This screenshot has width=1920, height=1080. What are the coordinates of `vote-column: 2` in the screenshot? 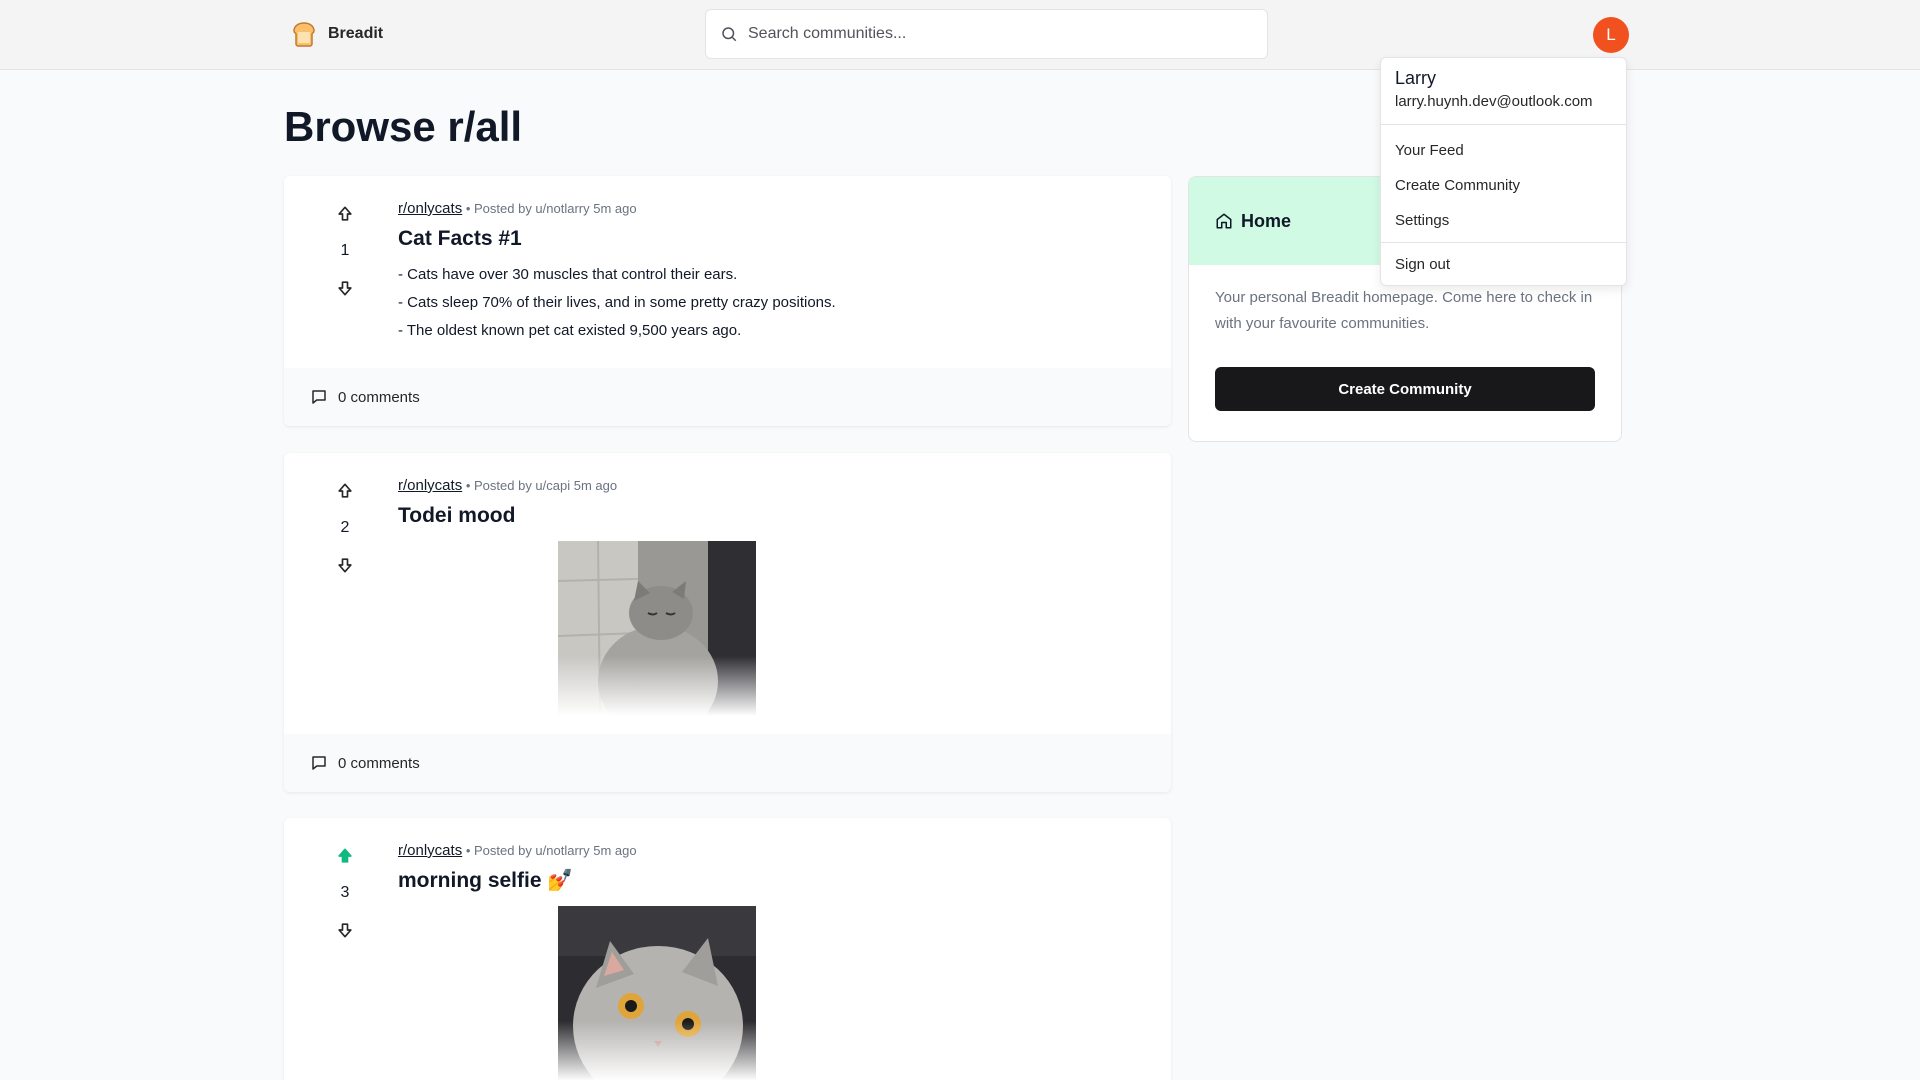 It's located at (345, 528).